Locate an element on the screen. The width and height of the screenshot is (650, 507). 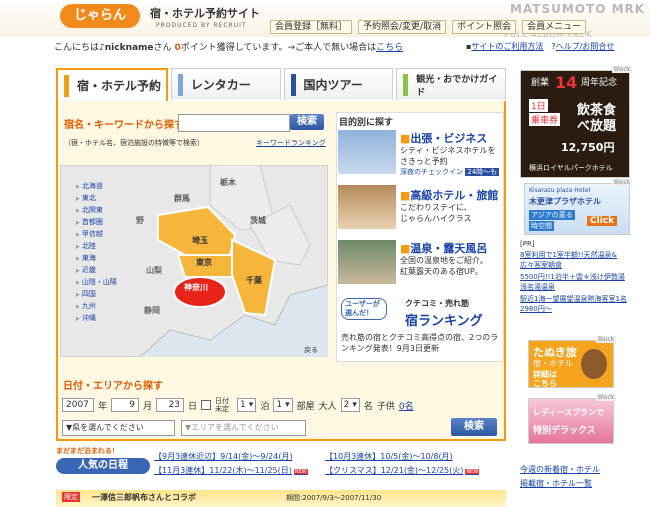
region-tohoku: 東北 is located at coordinates (96, 199).